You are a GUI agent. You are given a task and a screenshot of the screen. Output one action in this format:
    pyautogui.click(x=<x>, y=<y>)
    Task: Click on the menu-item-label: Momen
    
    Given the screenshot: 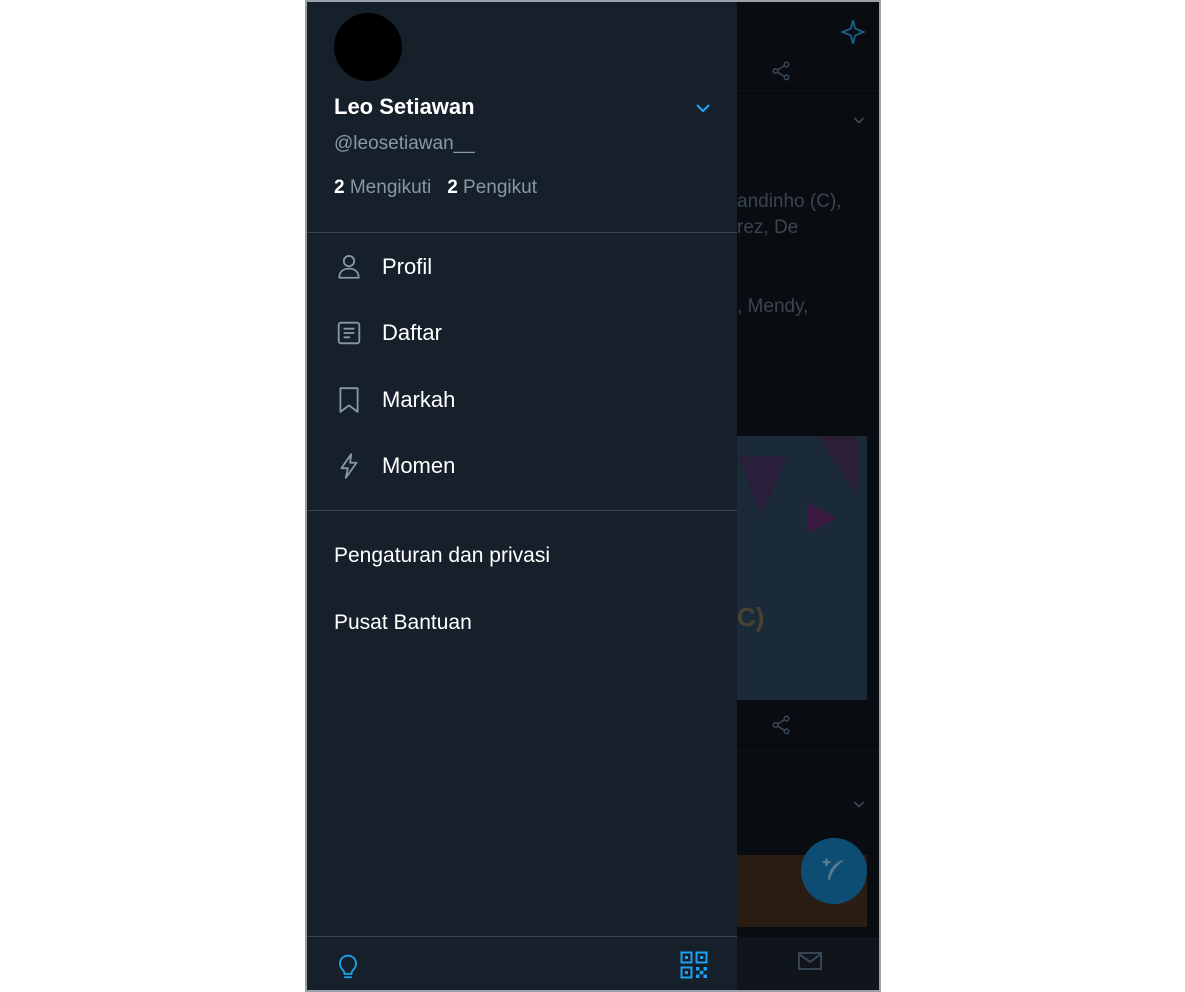 What is the action you would take?
    pyautogui.click(x=419, y=465)
    